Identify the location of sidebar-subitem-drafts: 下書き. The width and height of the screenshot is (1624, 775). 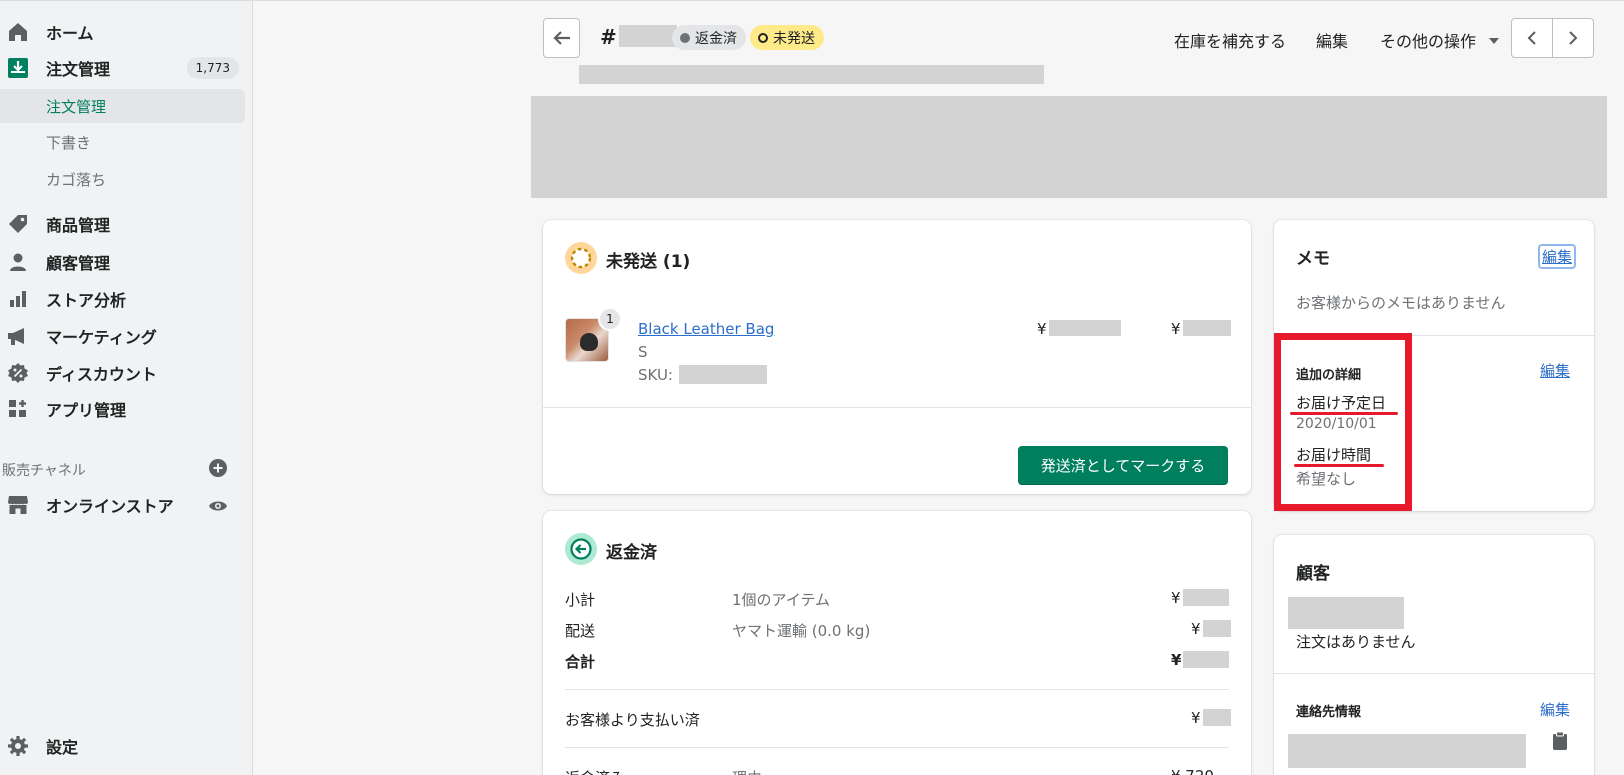
(122, 142).